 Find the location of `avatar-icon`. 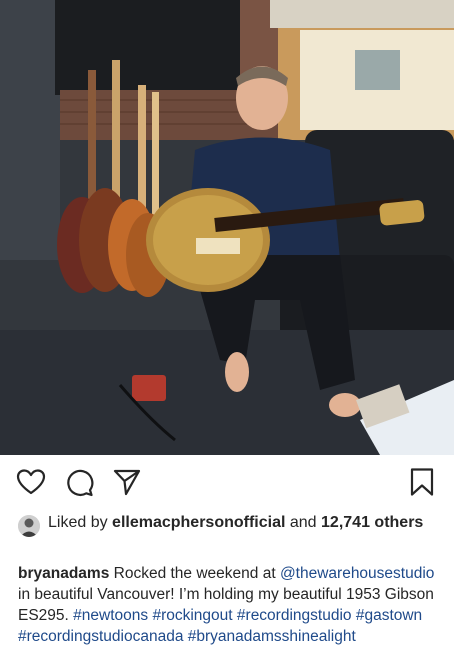

avatar-icon is located at coordinates (29, 526).